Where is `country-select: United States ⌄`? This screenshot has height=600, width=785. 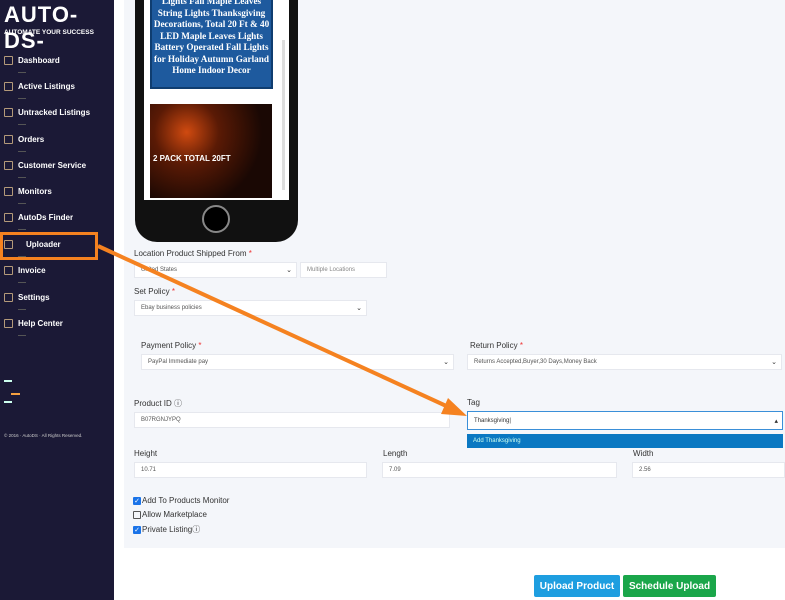 country-select: United States ⌄ is located at coordinates (215, 270).